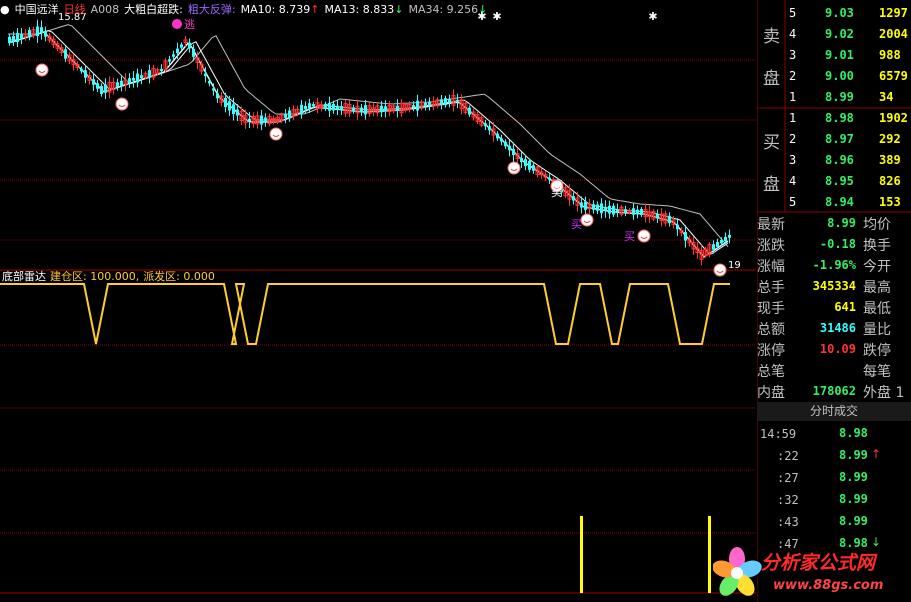  Describe the element at coordinates (890, 139) in the screenshot. I see `volume: 292` at that location.